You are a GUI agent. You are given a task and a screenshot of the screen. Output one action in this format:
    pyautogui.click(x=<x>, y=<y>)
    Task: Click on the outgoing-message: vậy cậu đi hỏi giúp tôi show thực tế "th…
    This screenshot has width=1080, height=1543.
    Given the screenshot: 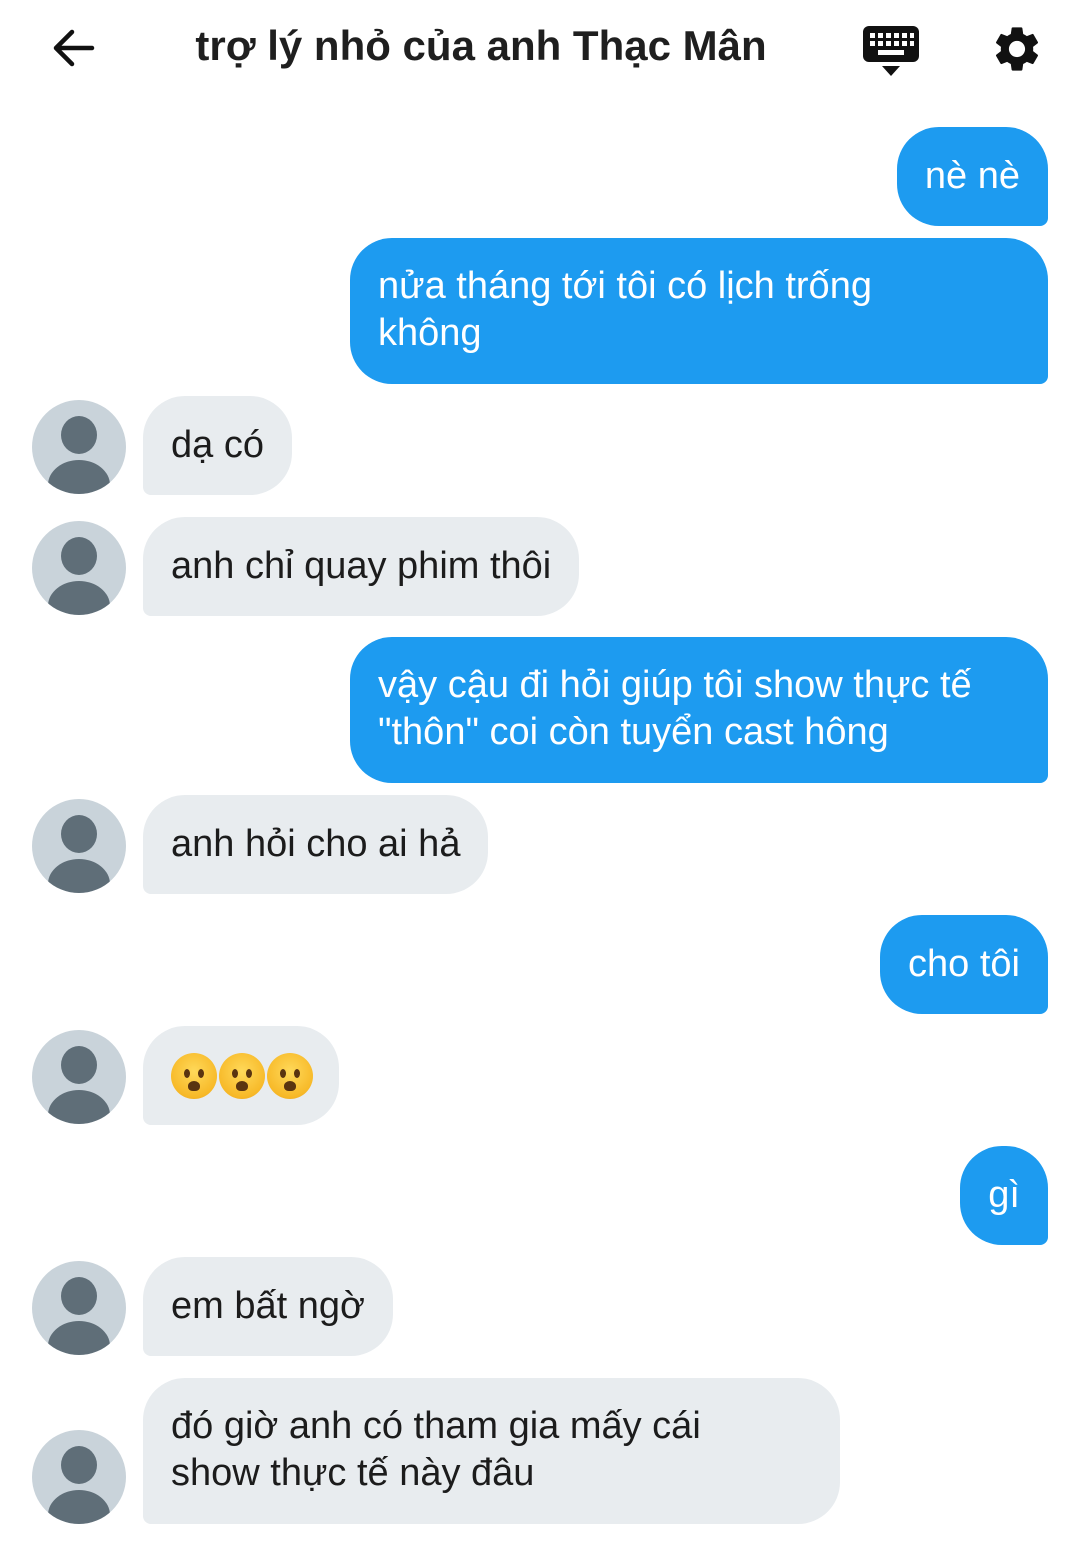 What is the action you would take?
    pyautogui.click(x=699, y=710)
    